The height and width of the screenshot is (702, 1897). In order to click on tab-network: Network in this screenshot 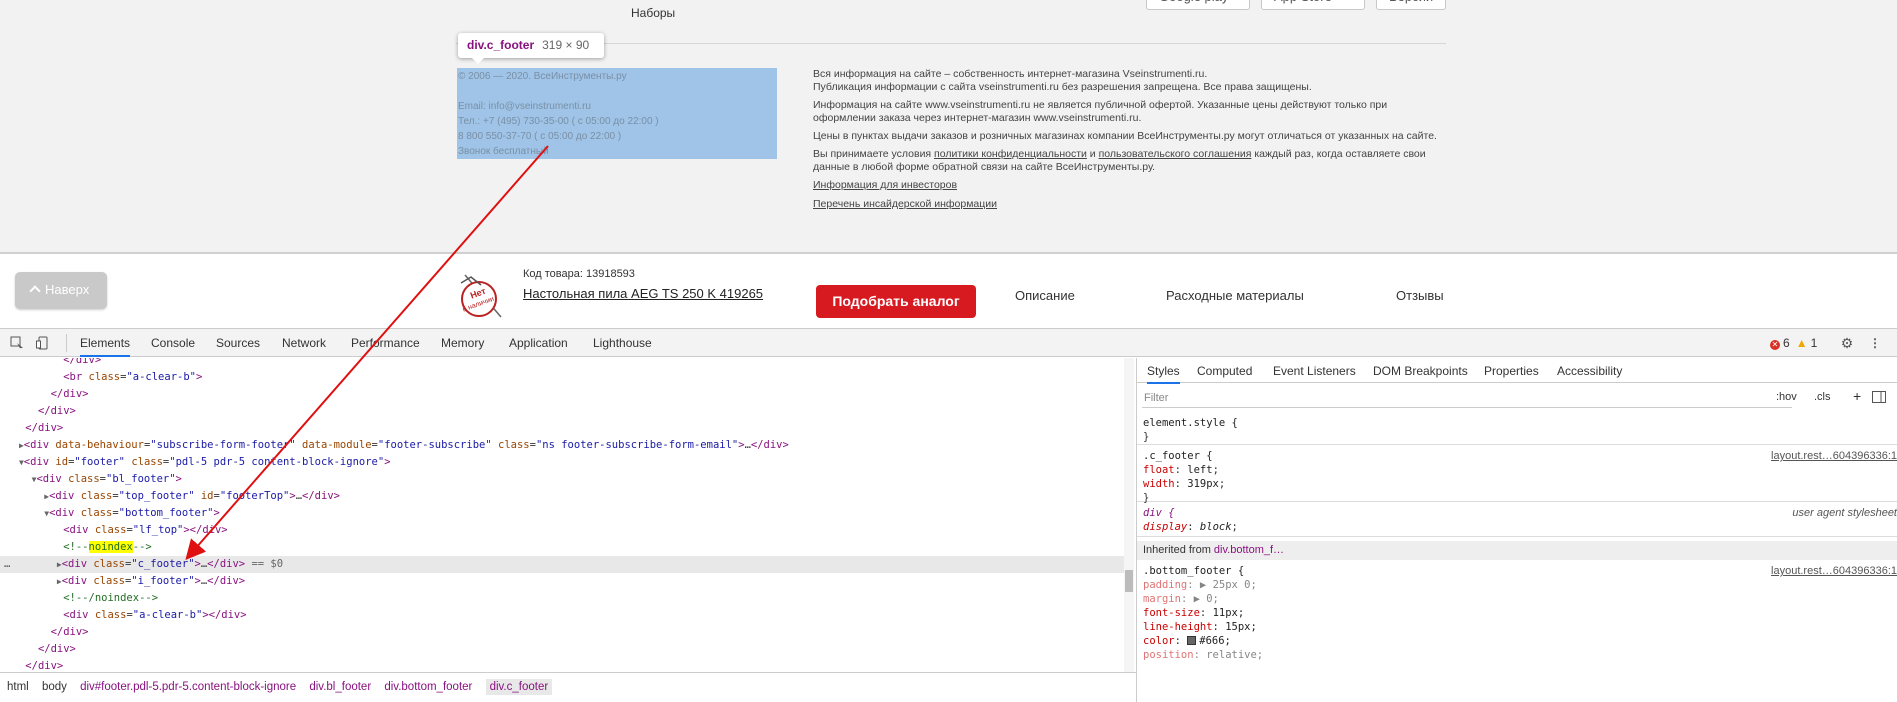, I will do `click(304, 343)`.